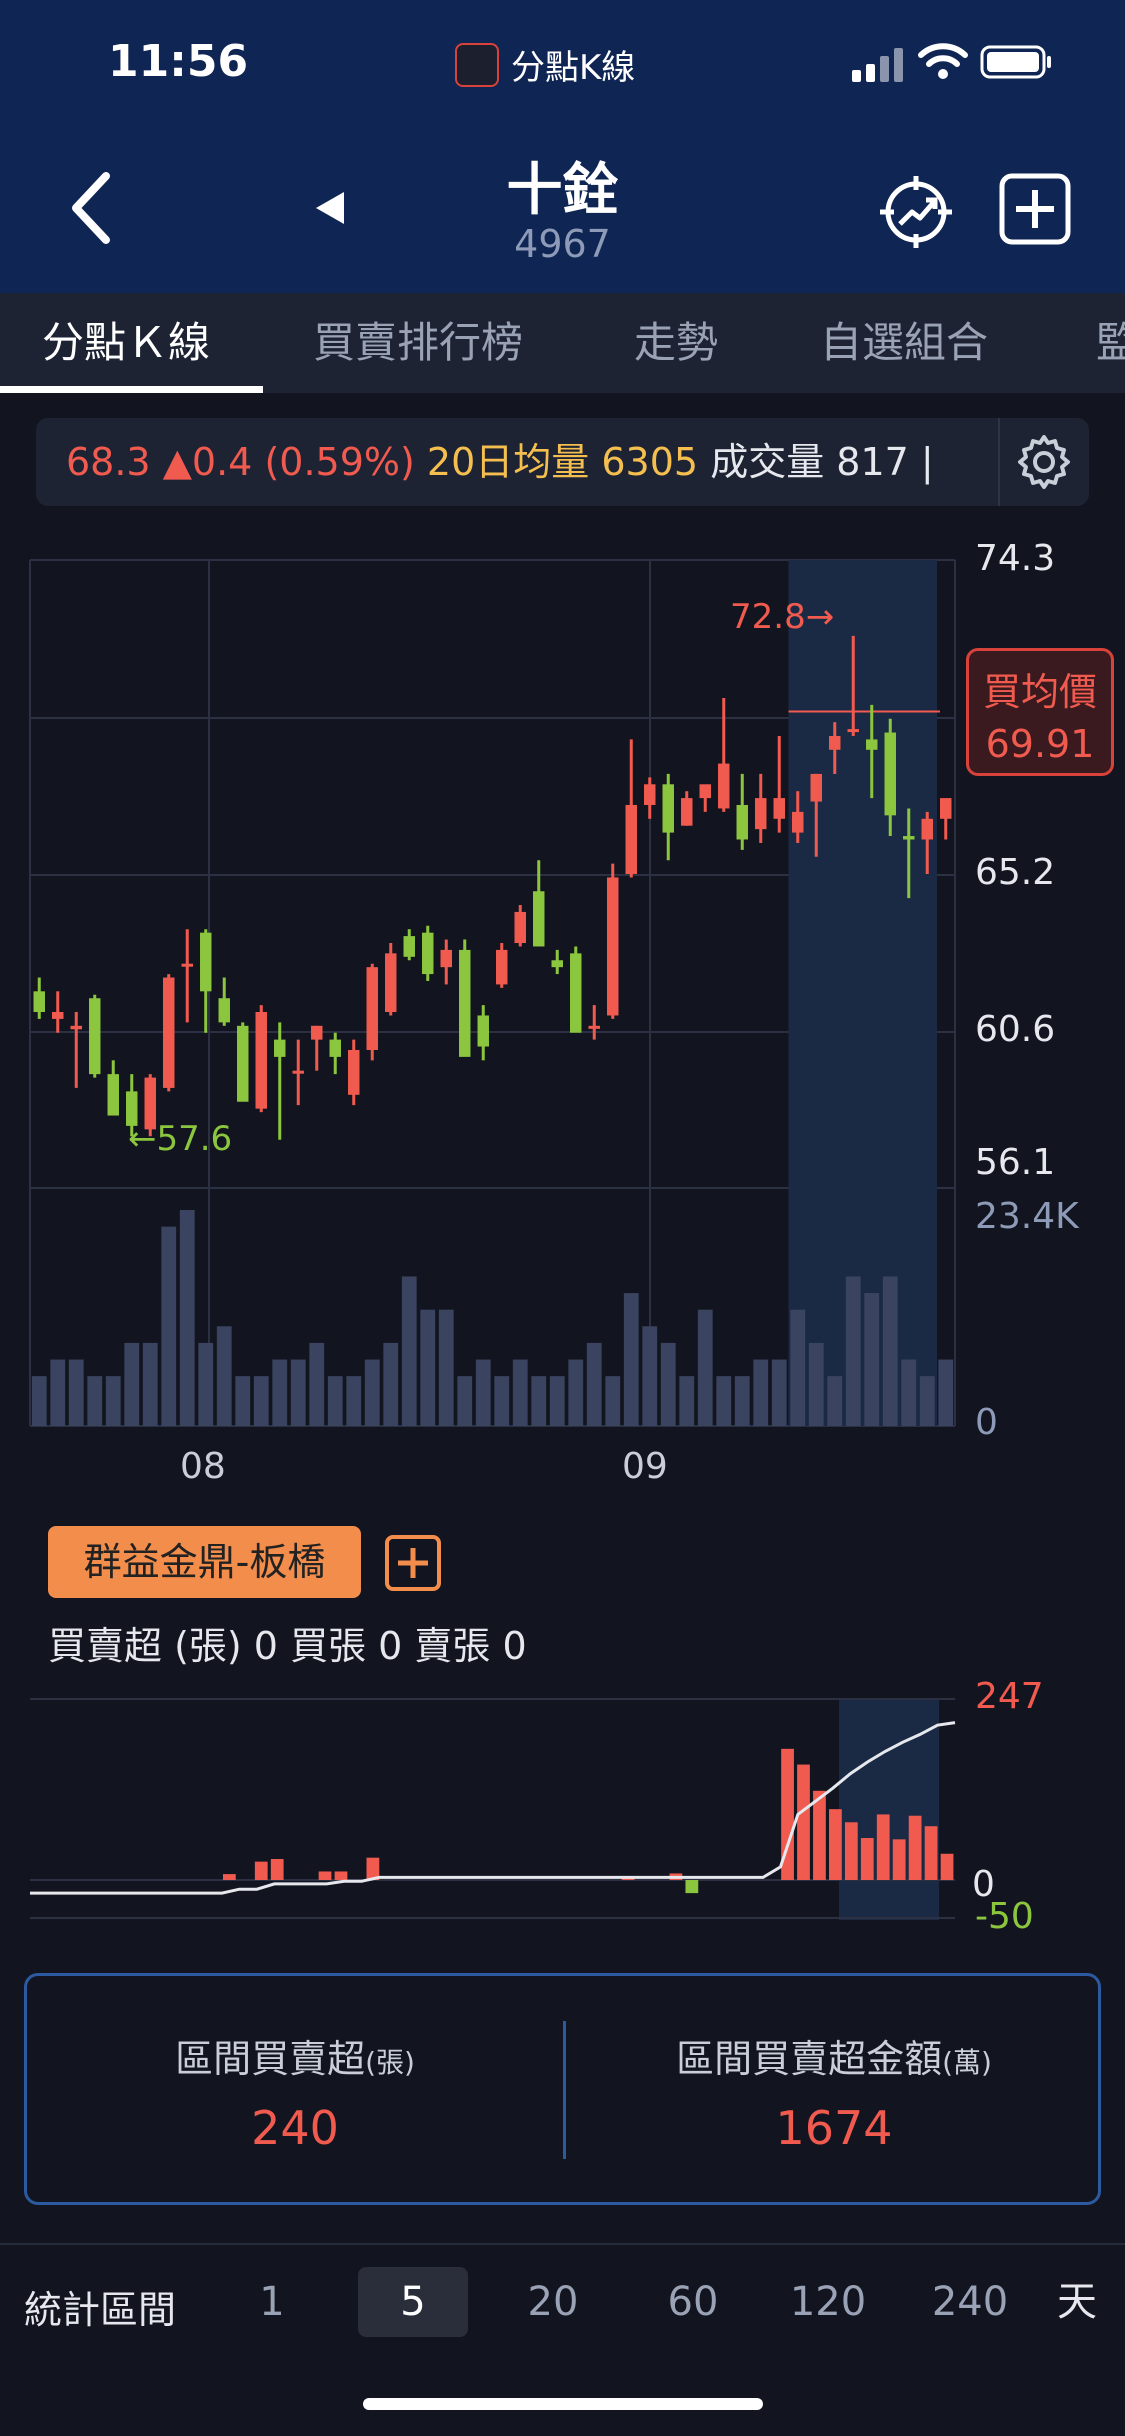  Describe the element at coordinates (207, 462) in the screenshot. I see `quote-change: ▲0.4` at that location.